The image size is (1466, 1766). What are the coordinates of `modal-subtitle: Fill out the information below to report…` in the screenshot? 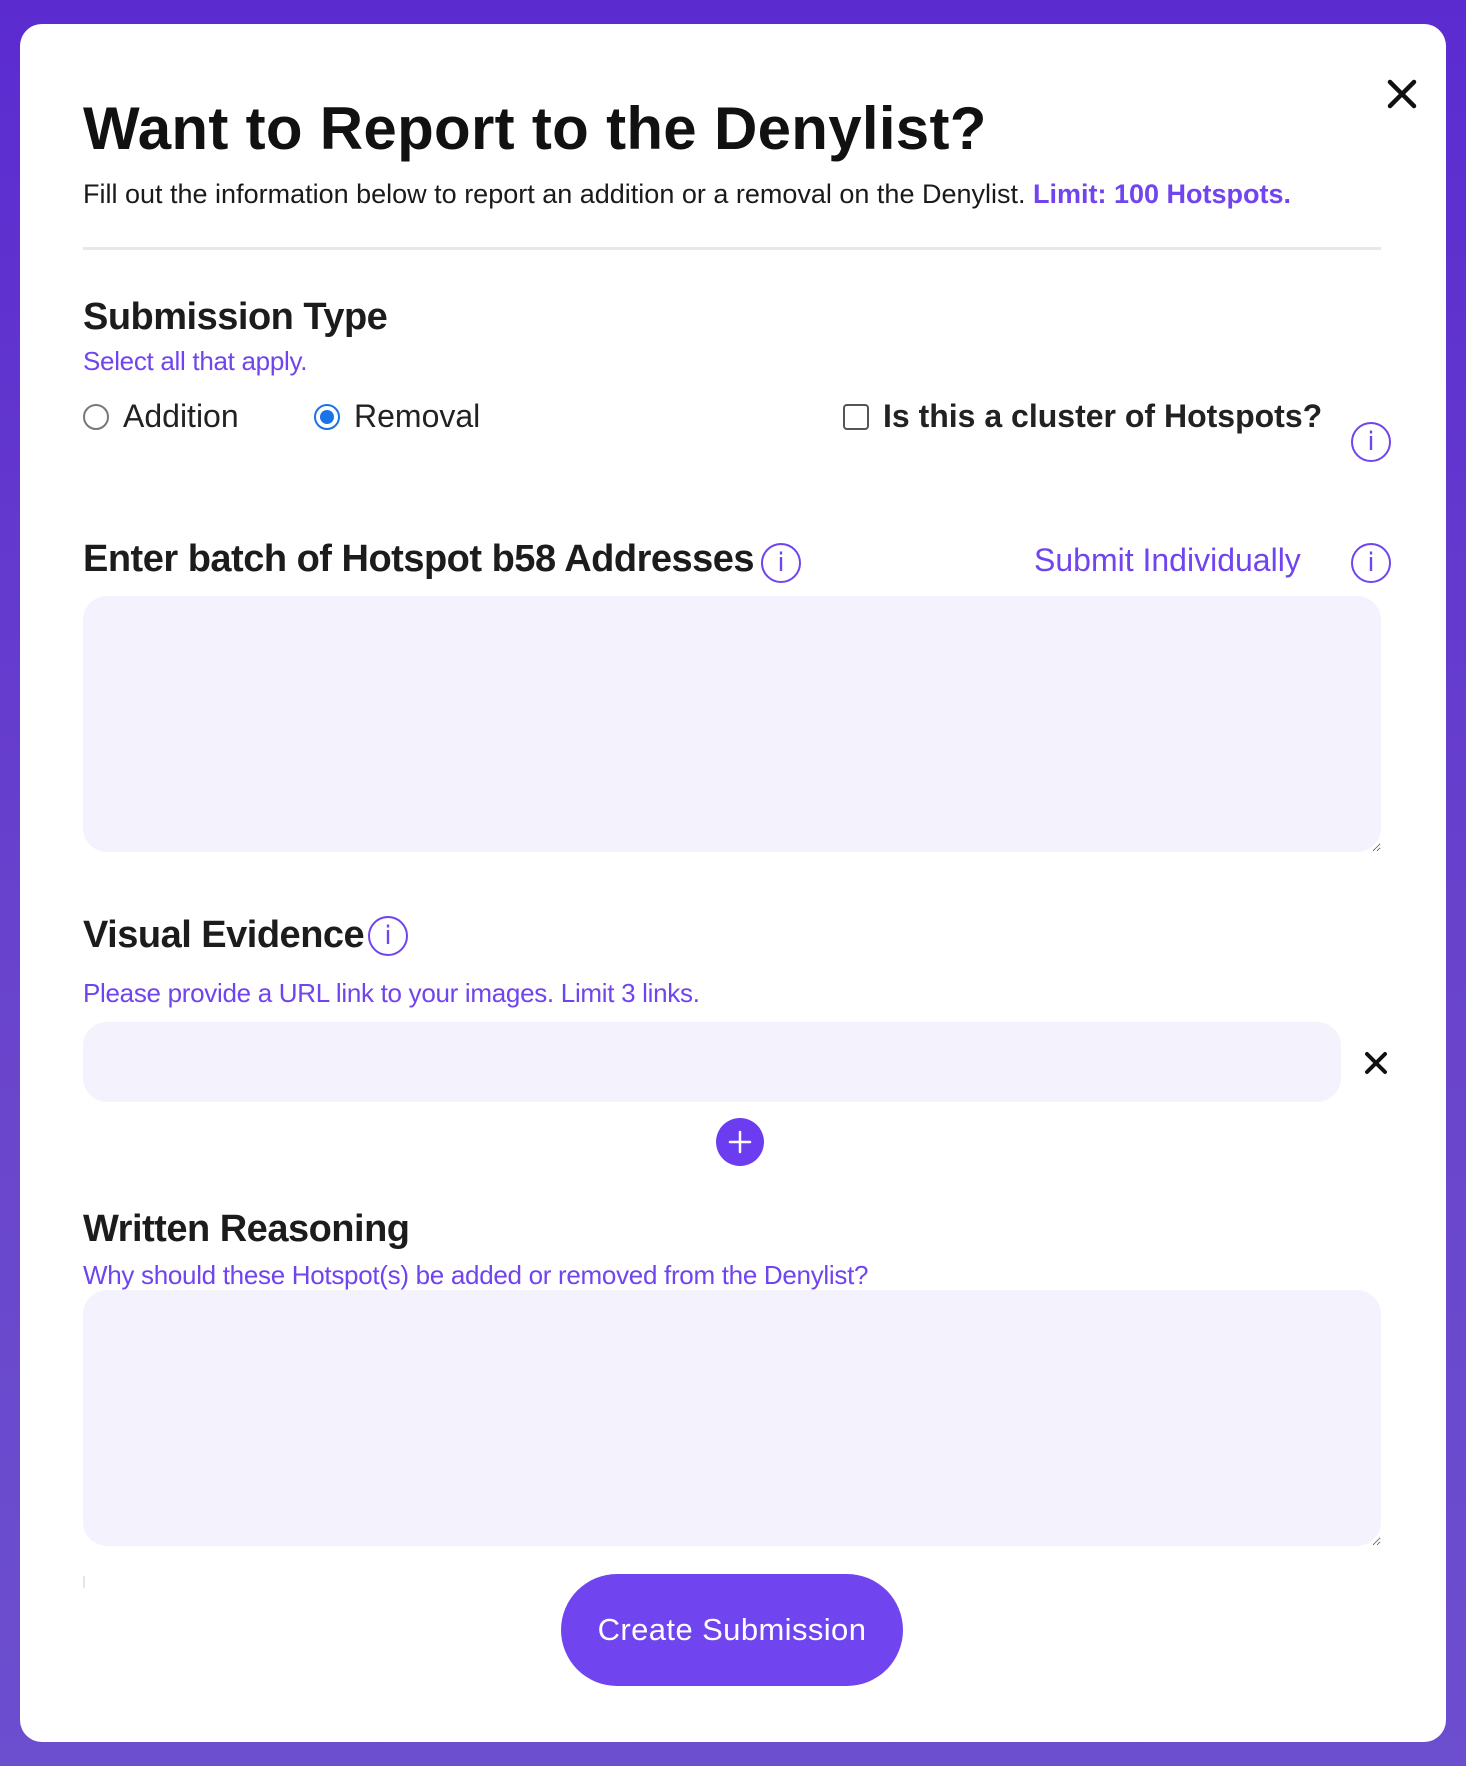 It's located at (687, 194).